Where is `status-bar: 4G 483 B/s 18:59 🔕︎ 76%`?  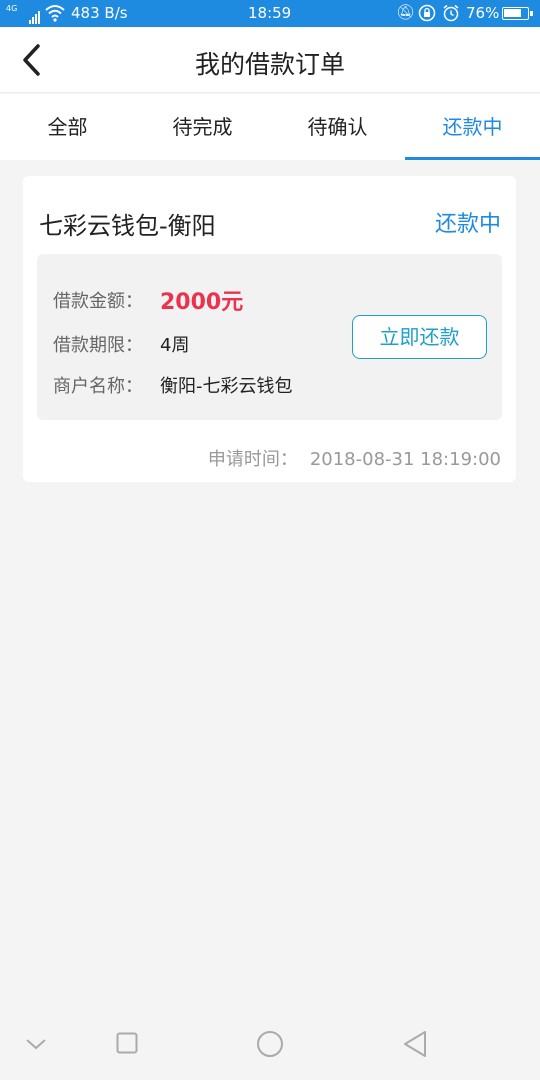
status-bar: 4G 483 B/s 18:59 🔕︎ 76% is located at coordinates (270, 13).